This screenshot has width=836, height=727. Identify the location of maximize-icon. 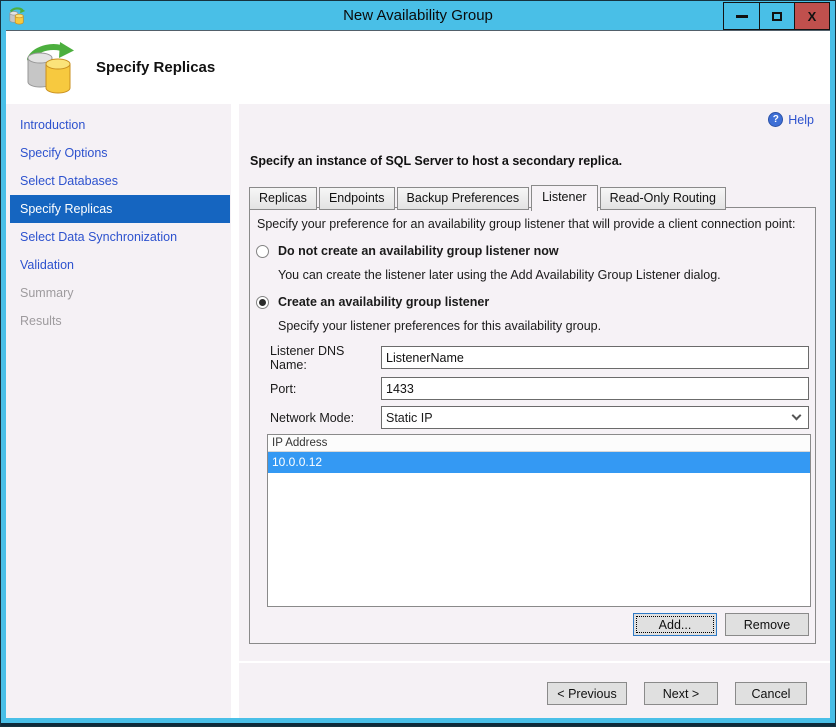
(777, 16).